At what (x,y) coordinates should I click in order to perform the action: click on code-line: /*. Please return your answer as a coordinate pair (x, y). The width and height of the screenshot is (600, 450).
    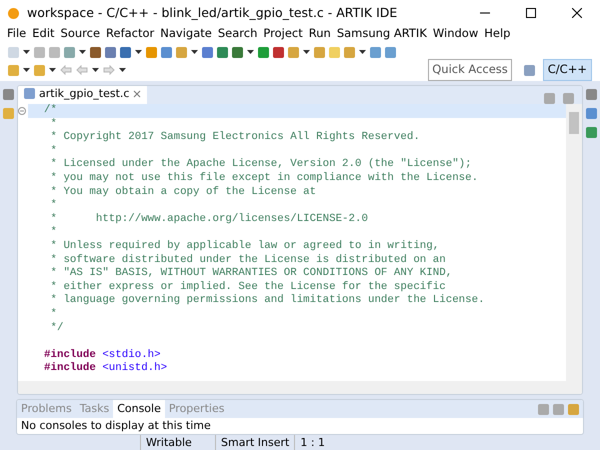
    Looking at the image, I should click on (50, 110).